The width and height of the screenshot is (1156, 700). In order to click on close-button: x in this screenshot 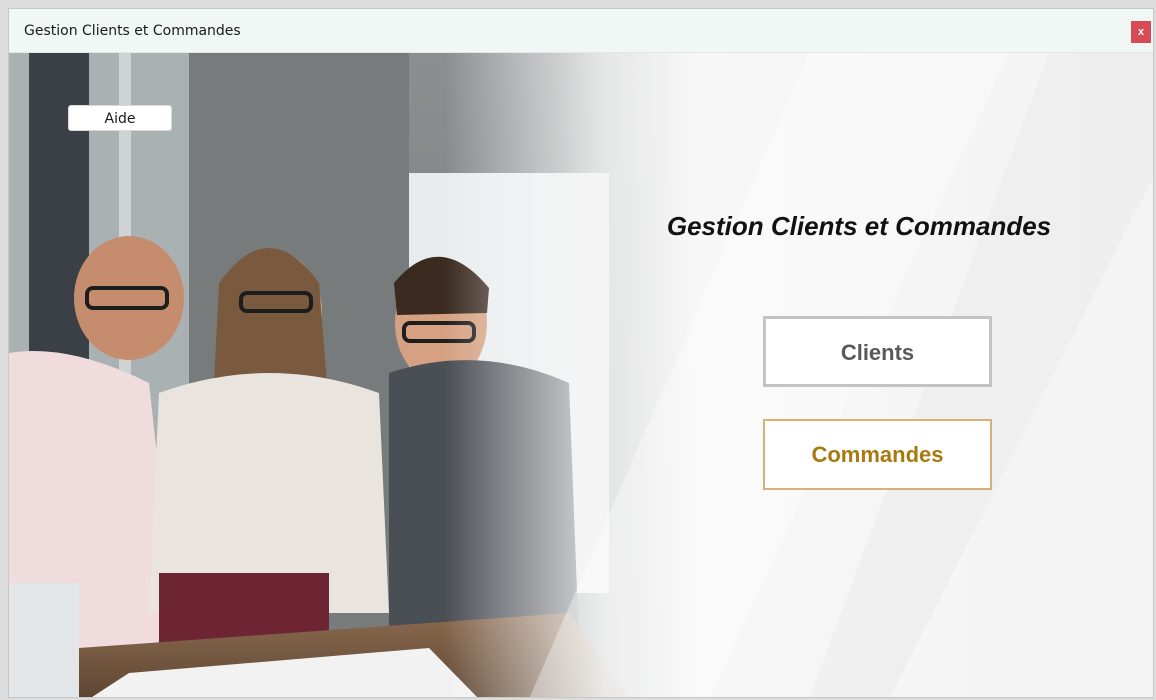, I will do `click(1141, 32)`.